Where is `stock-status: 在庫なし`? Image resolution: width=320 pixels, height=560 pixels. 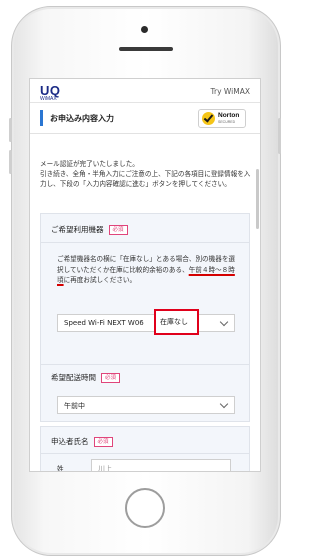 stock-status: 在庫なし is located at coordinates (174, 322).